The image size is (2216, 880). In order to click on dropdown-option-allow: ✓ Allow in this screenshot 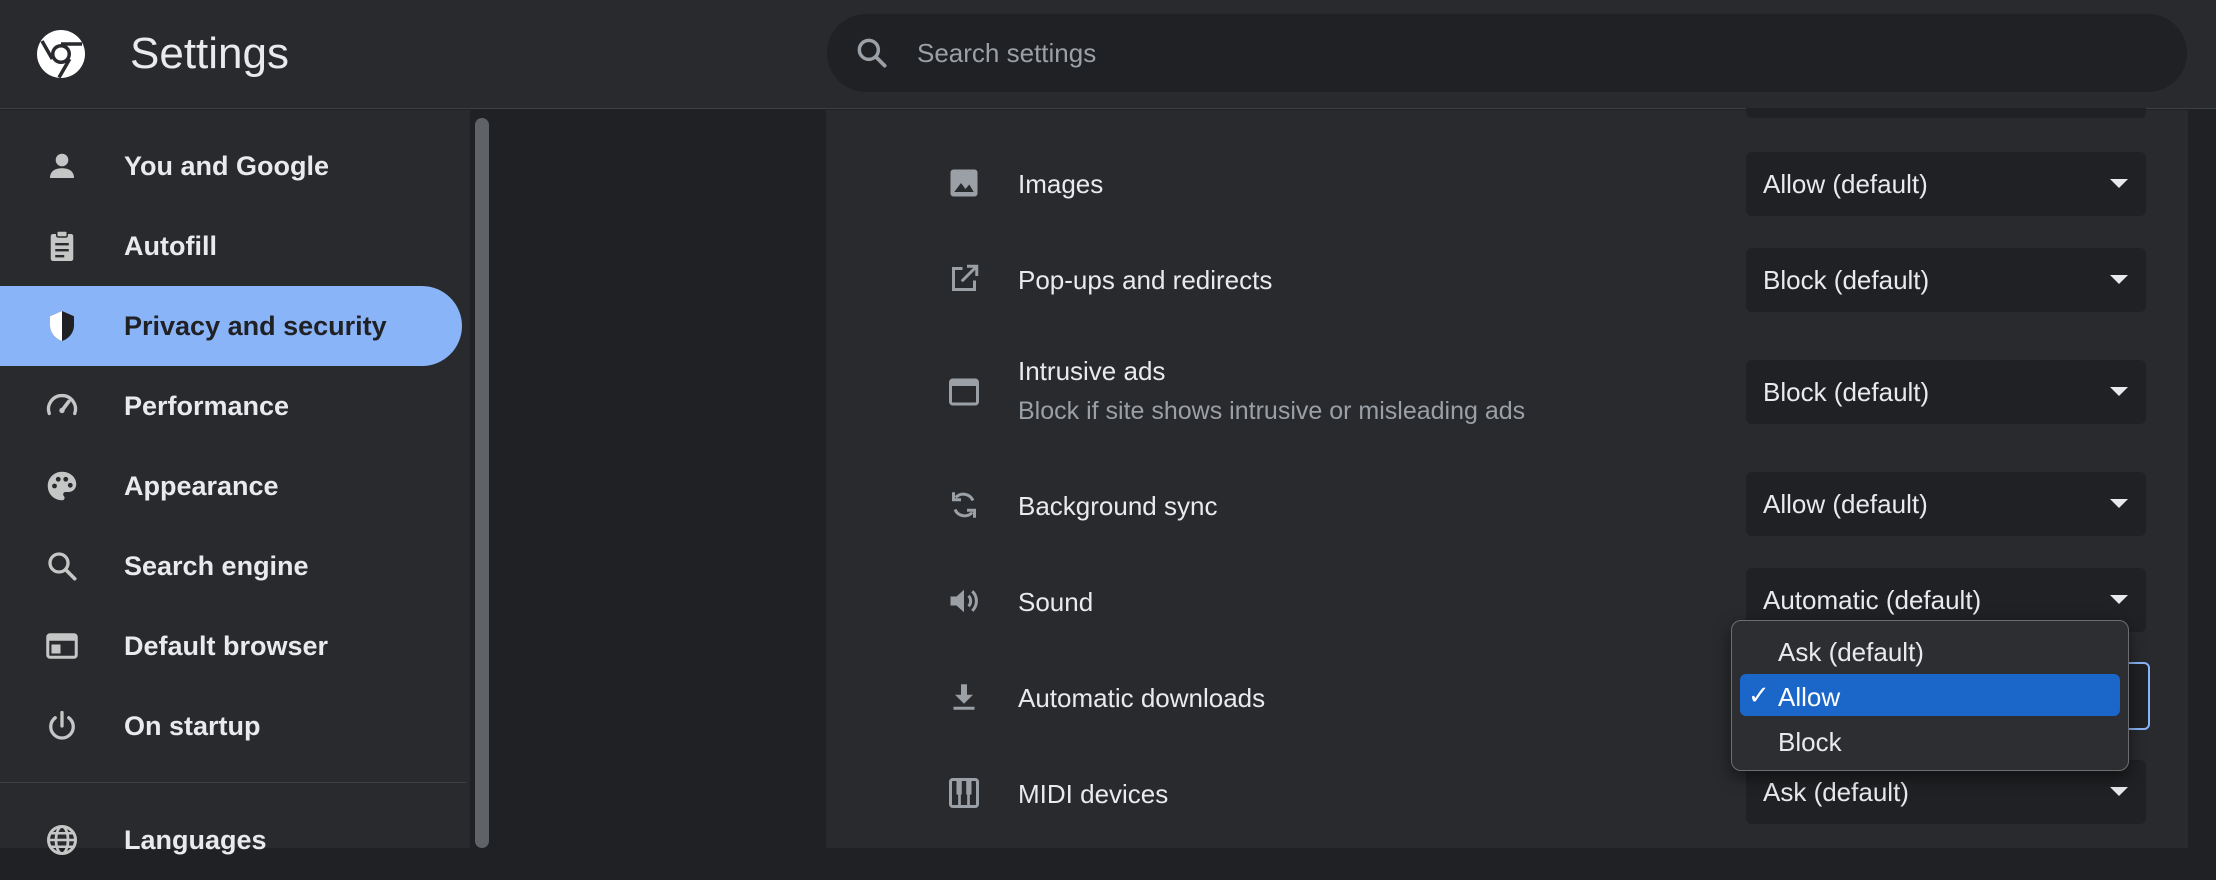, I will do `click(1930, 695)`.